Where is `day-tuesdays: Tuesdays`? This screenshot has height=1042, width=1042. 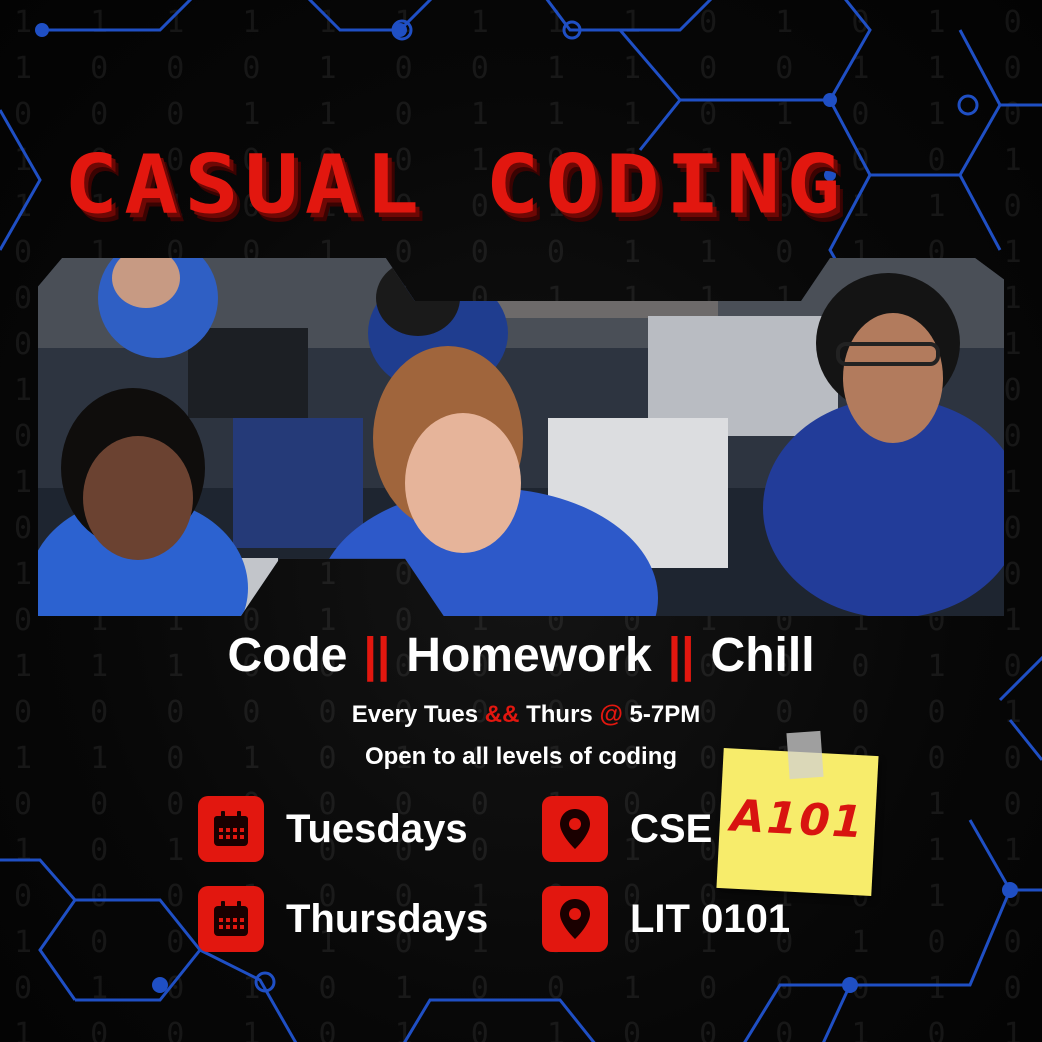 day-tuesdays: Tuesdays is located at coordinates (333, 829).